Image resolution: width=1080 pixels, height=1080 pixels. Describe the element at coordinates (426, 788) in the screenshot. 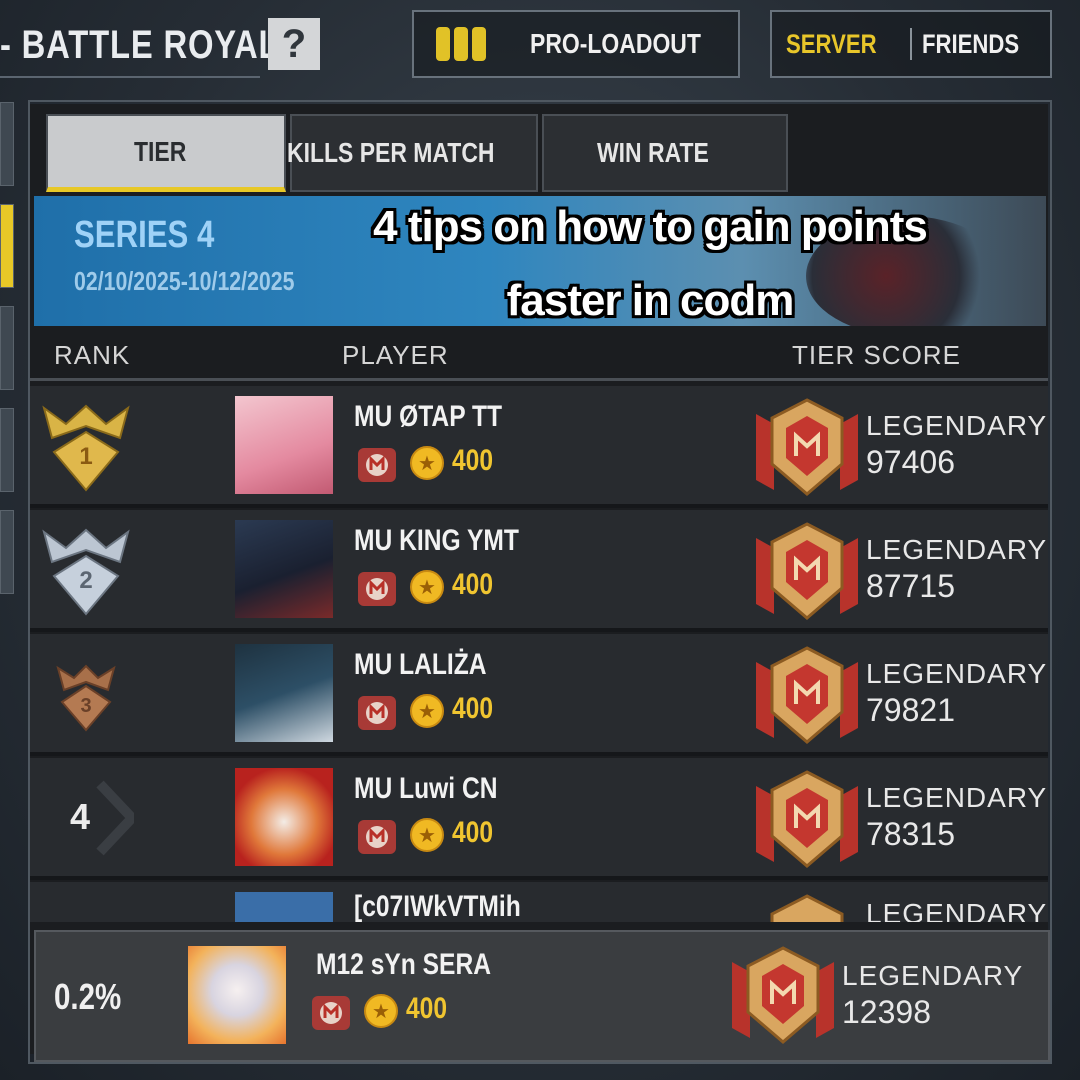

I see `player-name: MU Luwi CN` at that location.